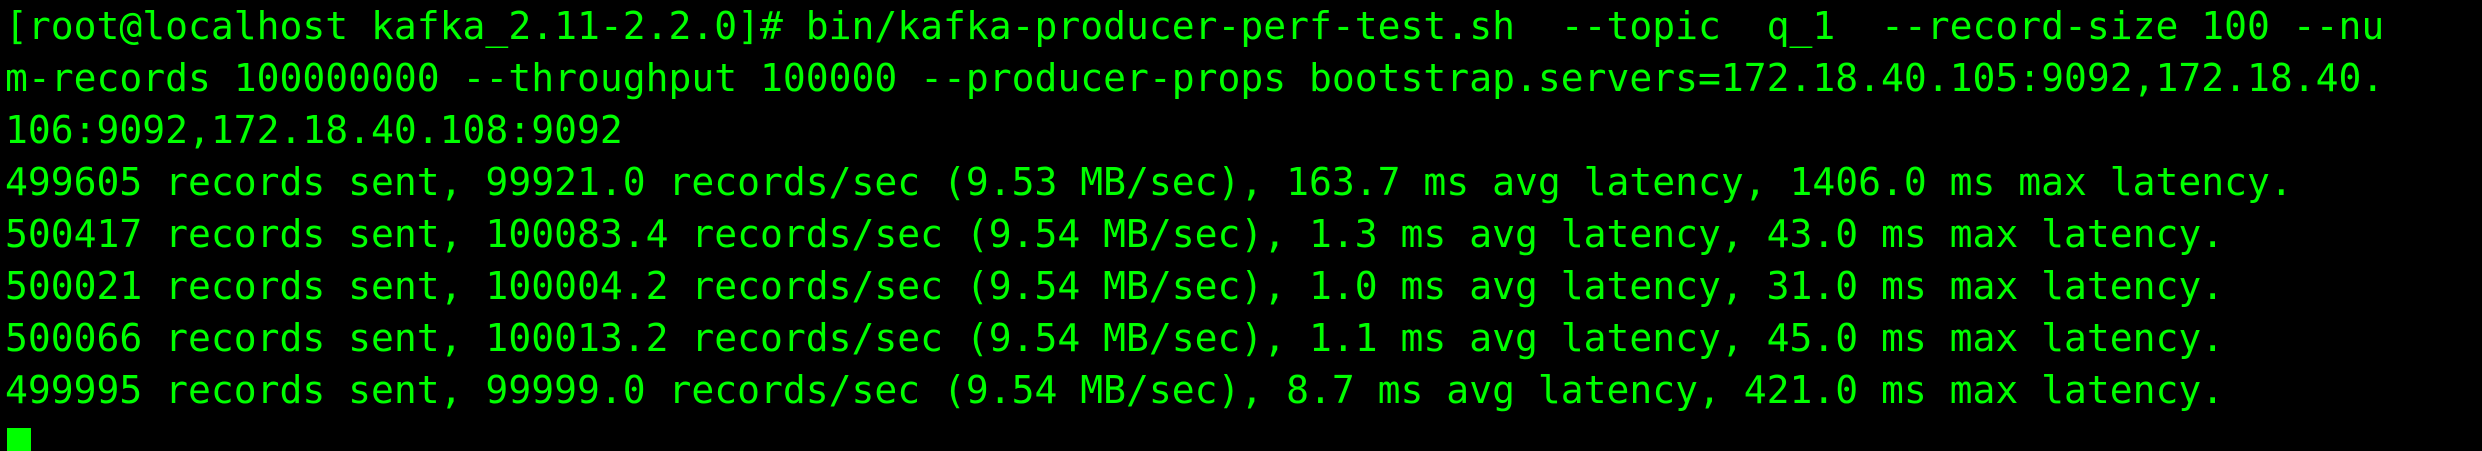 This screenshot has height=451, width=2482. I want to click on command-line-wrap: 106:9092,172.18.40.108:9092, so click(314, 130).